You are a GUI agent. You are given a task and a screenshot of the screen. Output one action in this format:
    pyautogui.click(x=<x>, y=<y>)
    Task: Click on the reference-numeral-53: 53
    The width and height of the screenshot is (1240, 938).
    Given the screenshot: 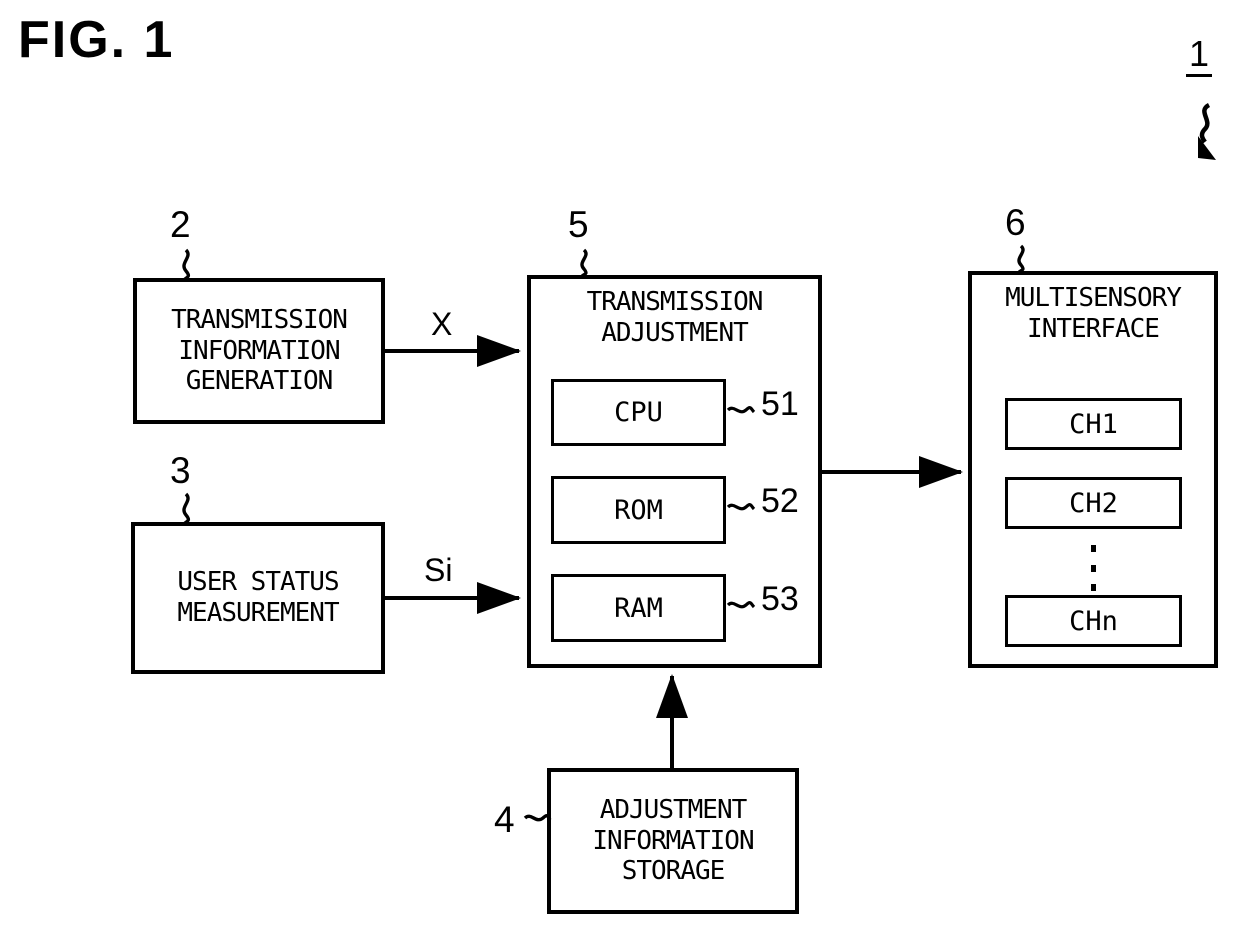 What is the action you would take?
    pyautogui.click(x=780, y=599)
    